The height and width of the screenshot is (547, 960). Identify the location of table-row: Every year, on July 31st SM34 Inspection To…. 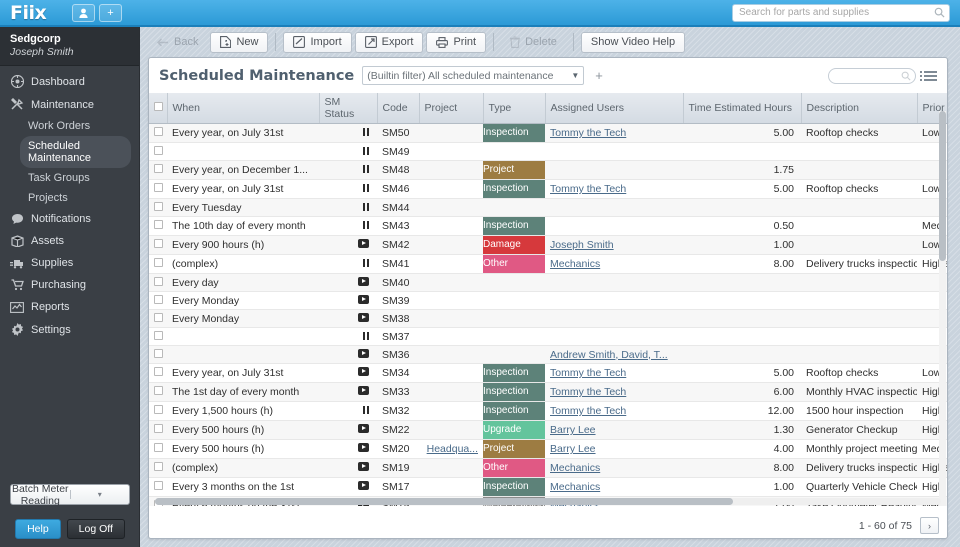
(548, 373).